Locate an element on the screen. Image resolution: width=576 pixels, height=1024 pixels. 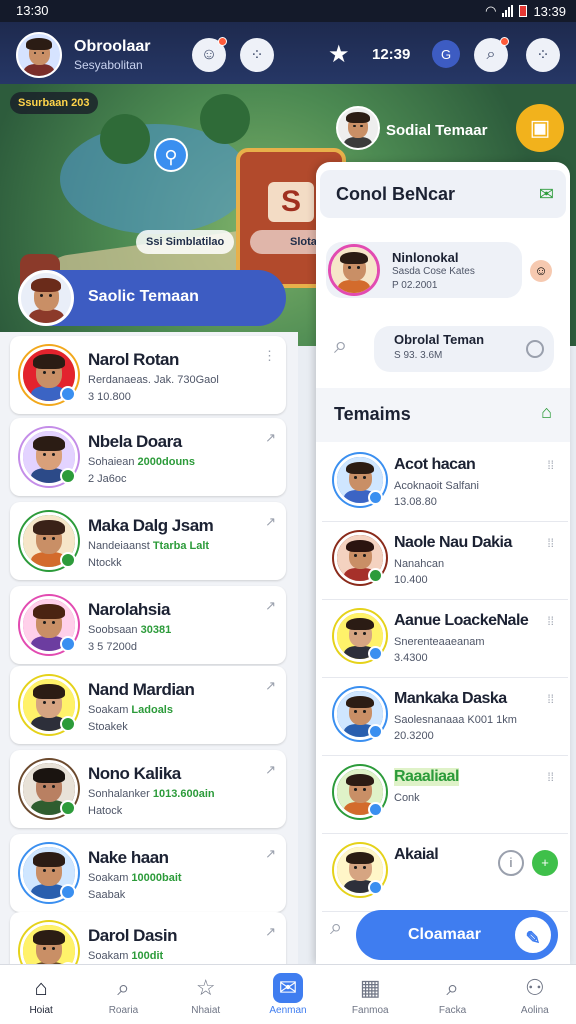
map-badge: Ssurbaan 203 is located at coordinates (54, 103).